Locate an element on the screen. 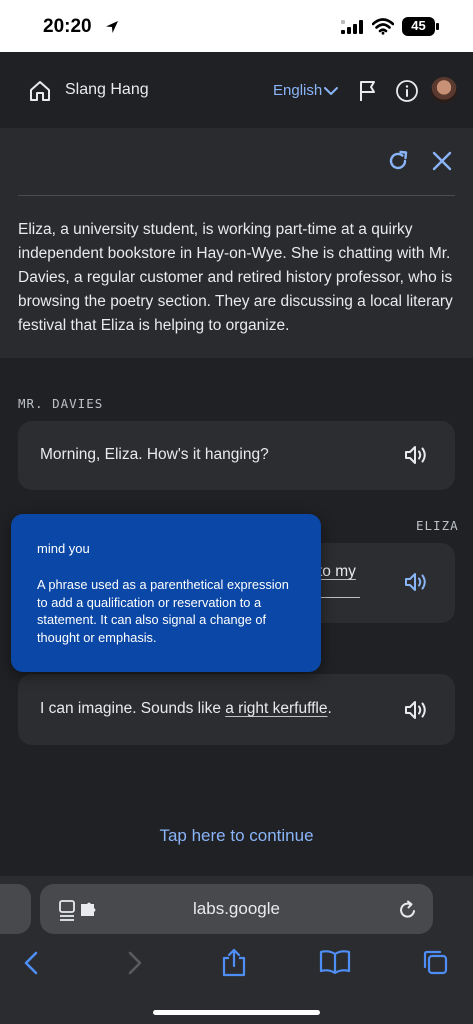  app-title: Slang Hang is located at coordinates (107, 89).